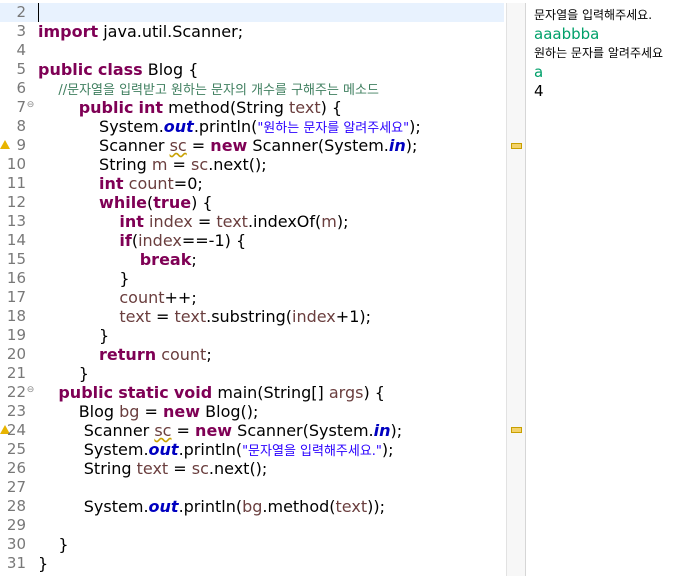  What do you see at coordinates (270, 392) in the screenshot?
I see `code-token: main(String[]` at bounding box center [270, 392].